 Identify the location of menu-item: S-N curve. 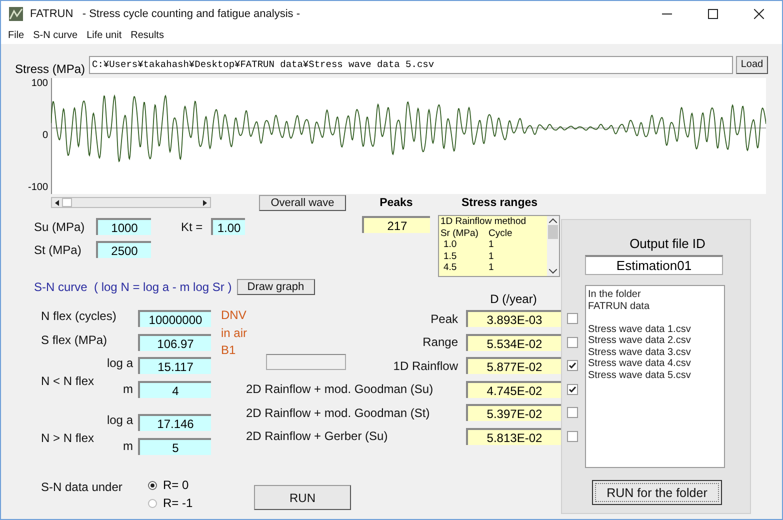
(55, 35).